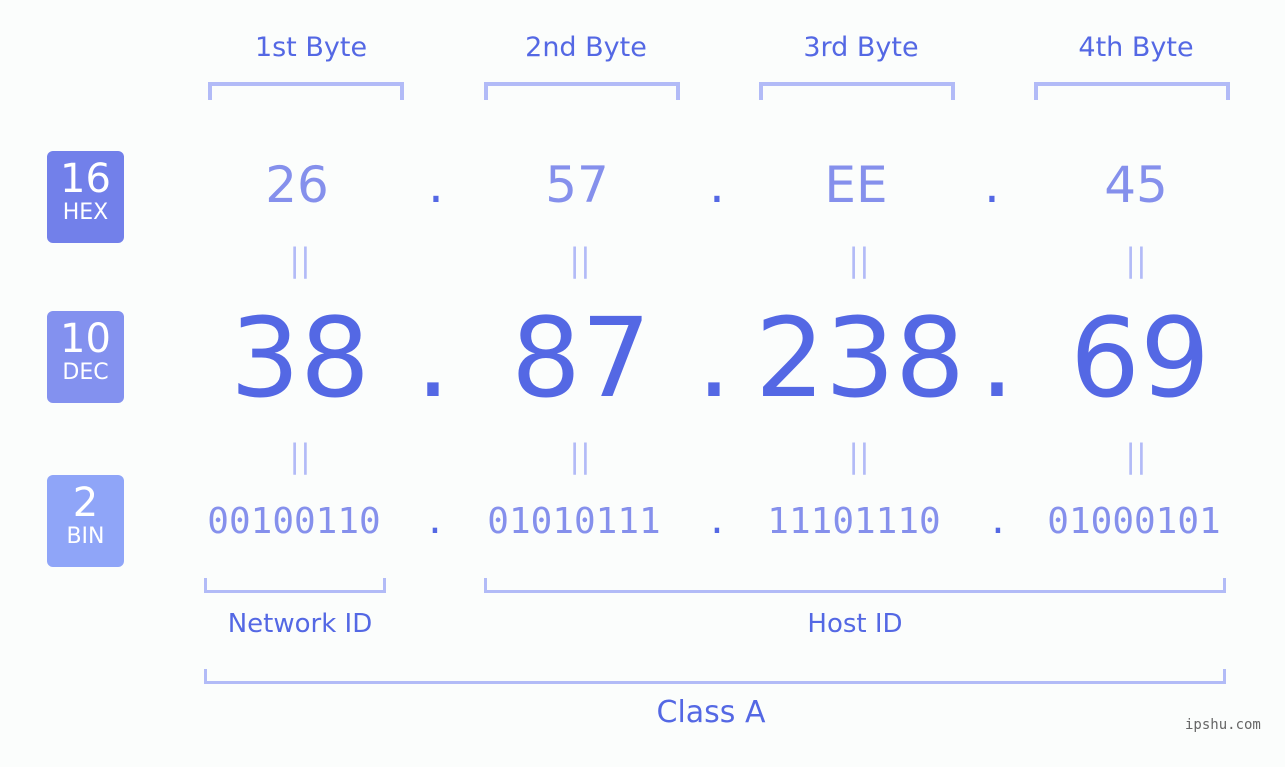 This screenshot has height=767, width=1285. Describe the element at coordinates (295, 585) in the screenshot. I see `network-id-bracket` at that location.